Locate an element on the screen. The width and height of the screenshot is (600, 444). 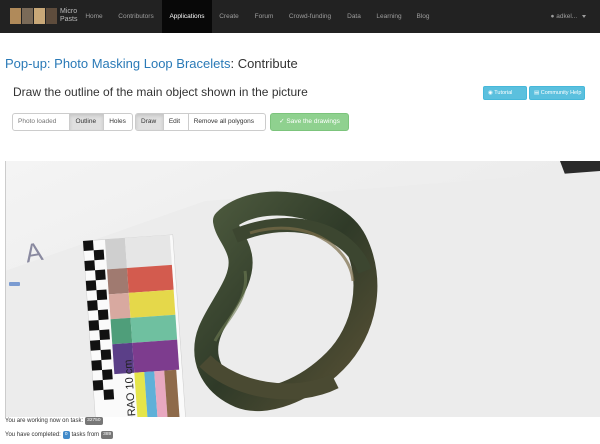
save-label: Save the drawings is located at coordinates (313, 121).